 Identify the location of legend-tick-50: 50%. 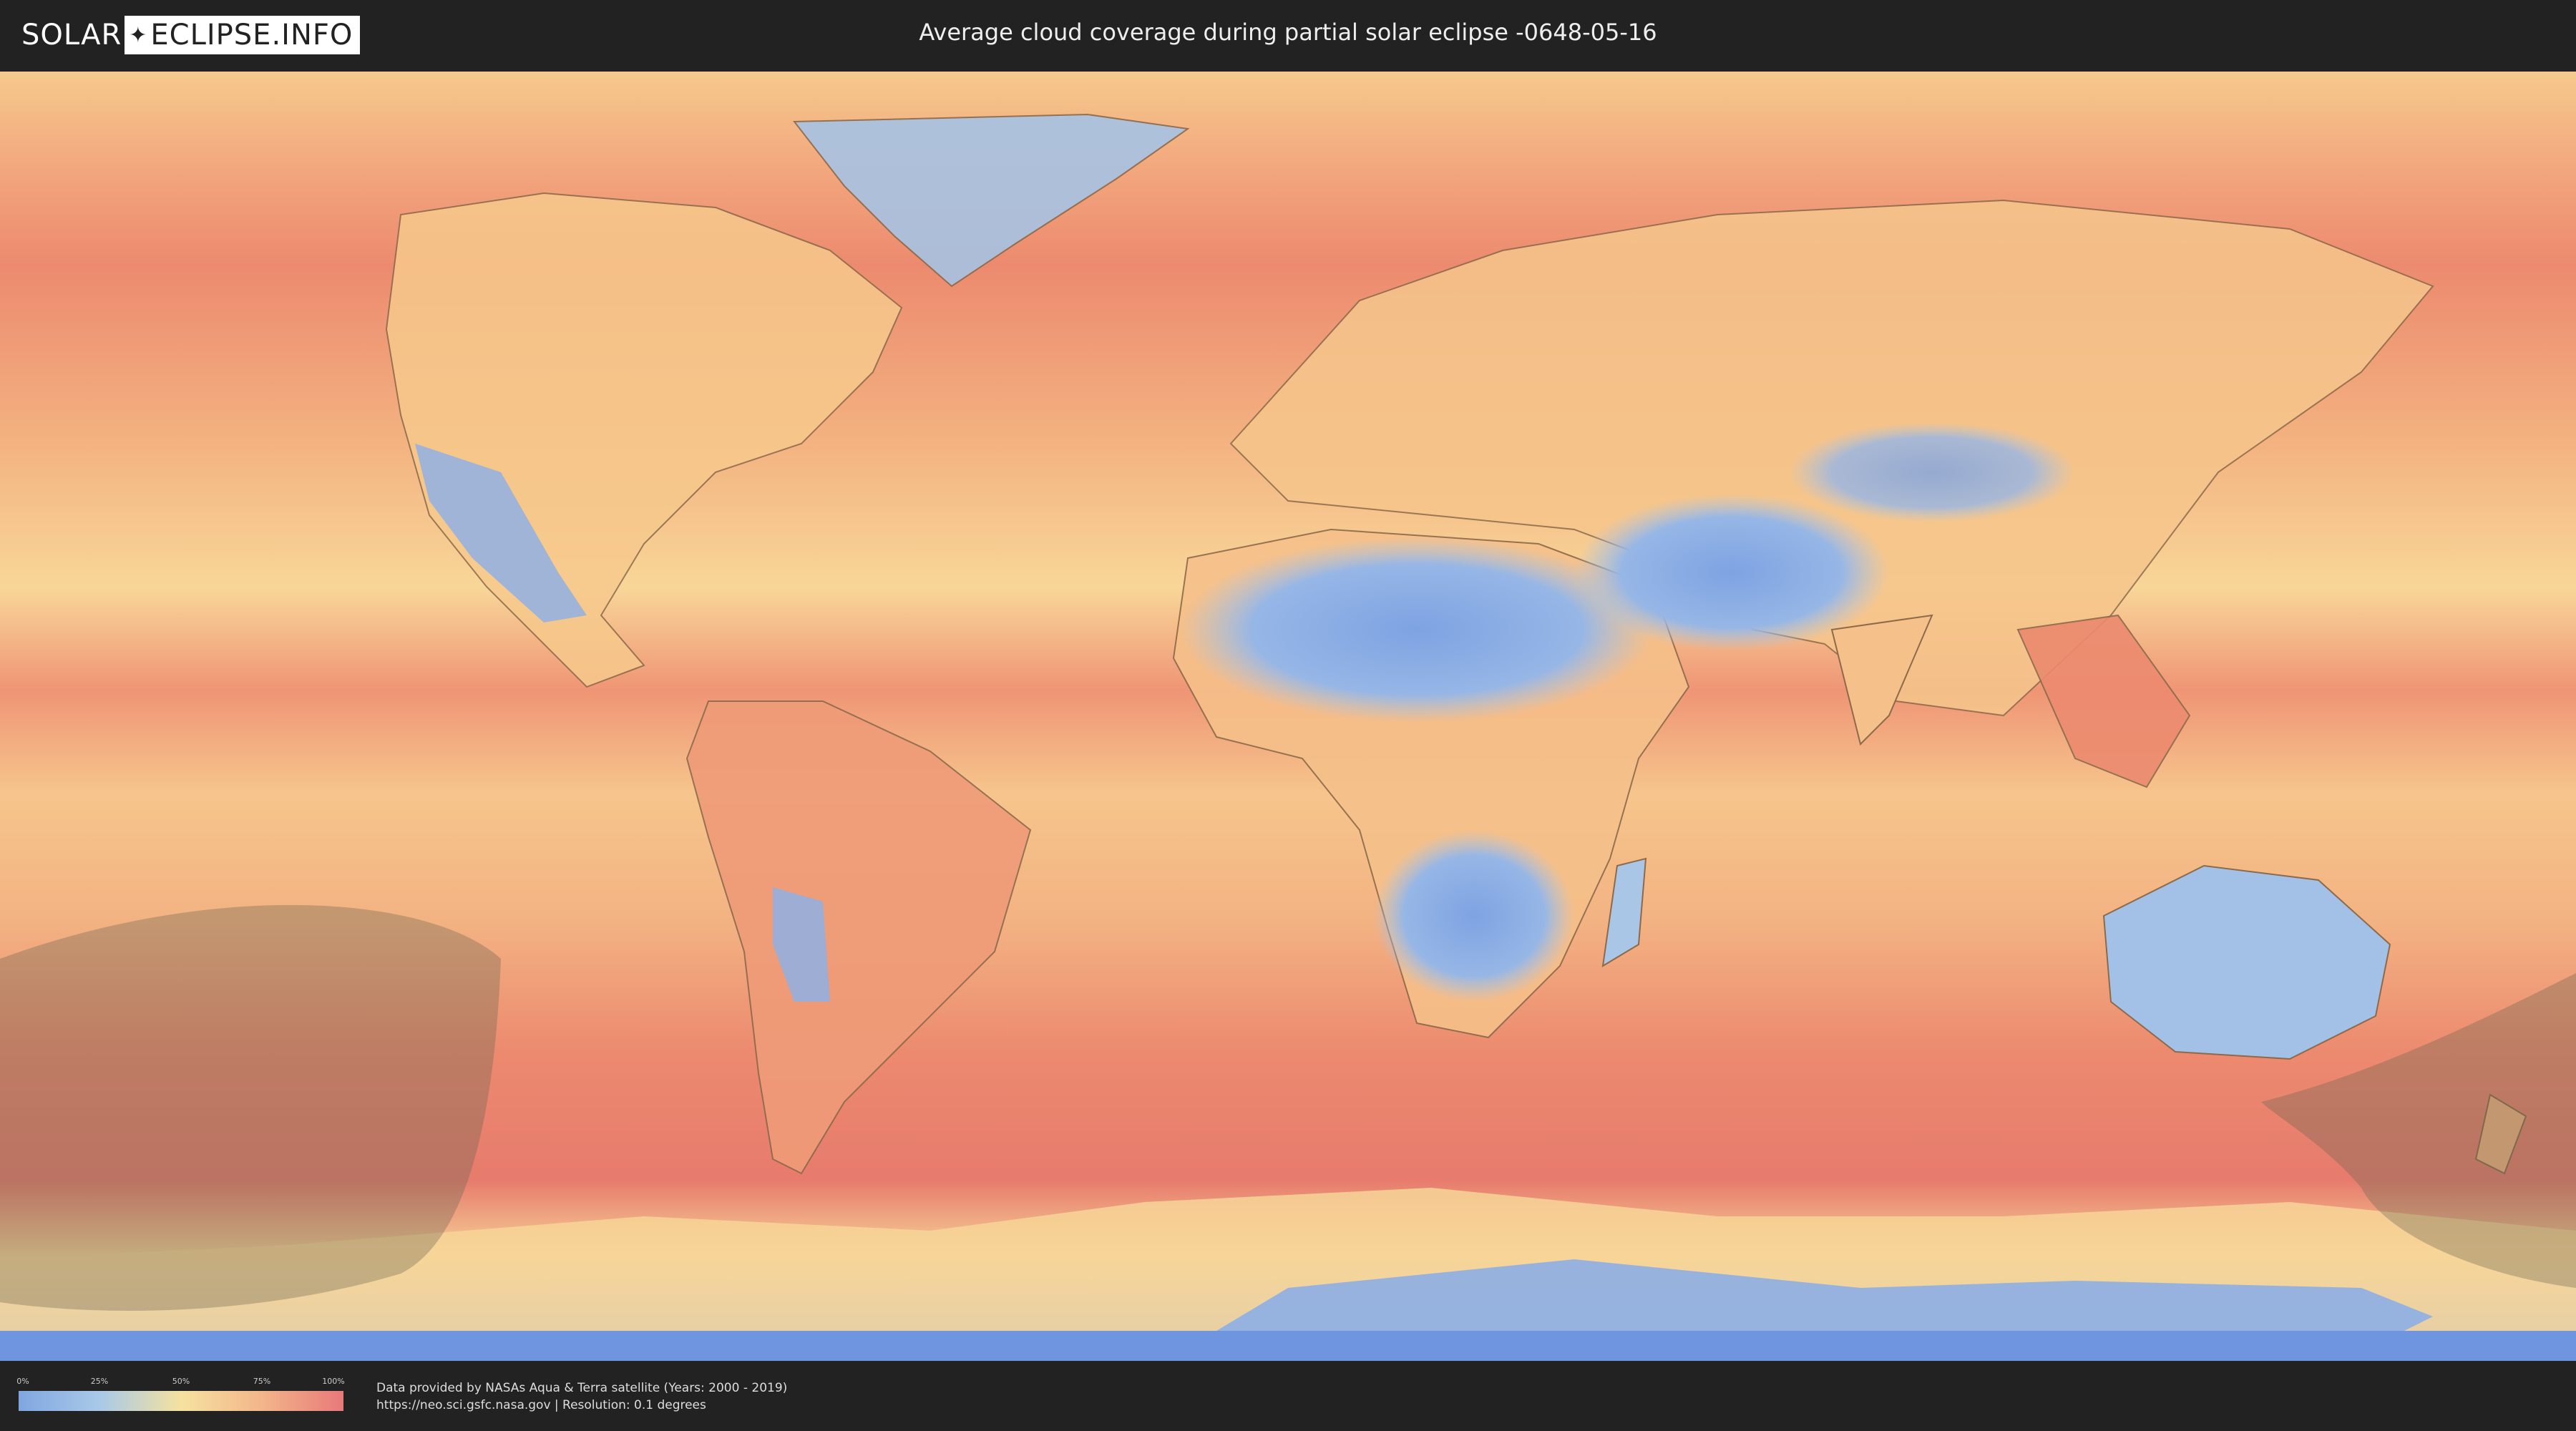
(181, 1382).